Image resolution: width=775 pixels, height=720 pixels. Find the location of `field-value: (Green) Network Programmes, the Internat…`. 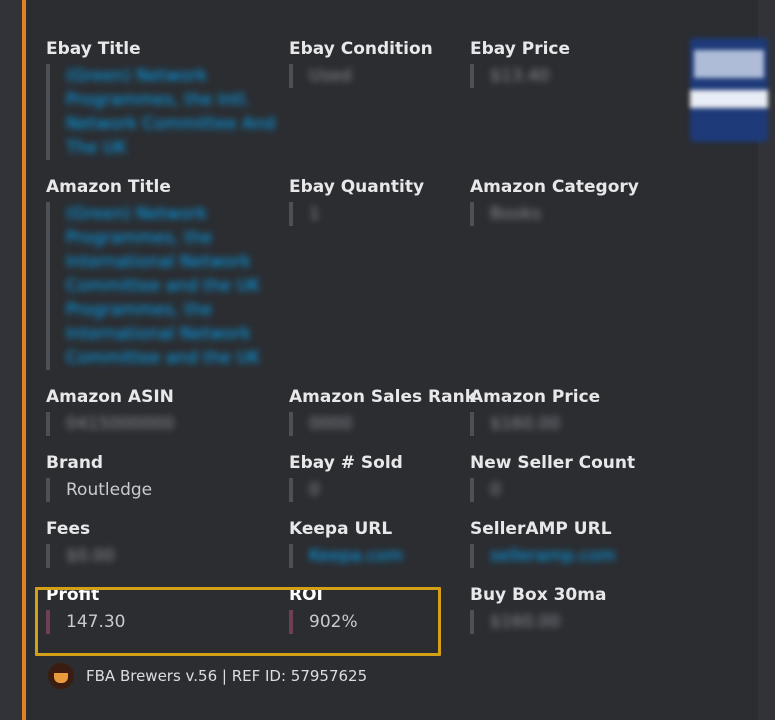

field-value: (Green) Network Programmes, the Internat… is located at coordinates (167, 286).